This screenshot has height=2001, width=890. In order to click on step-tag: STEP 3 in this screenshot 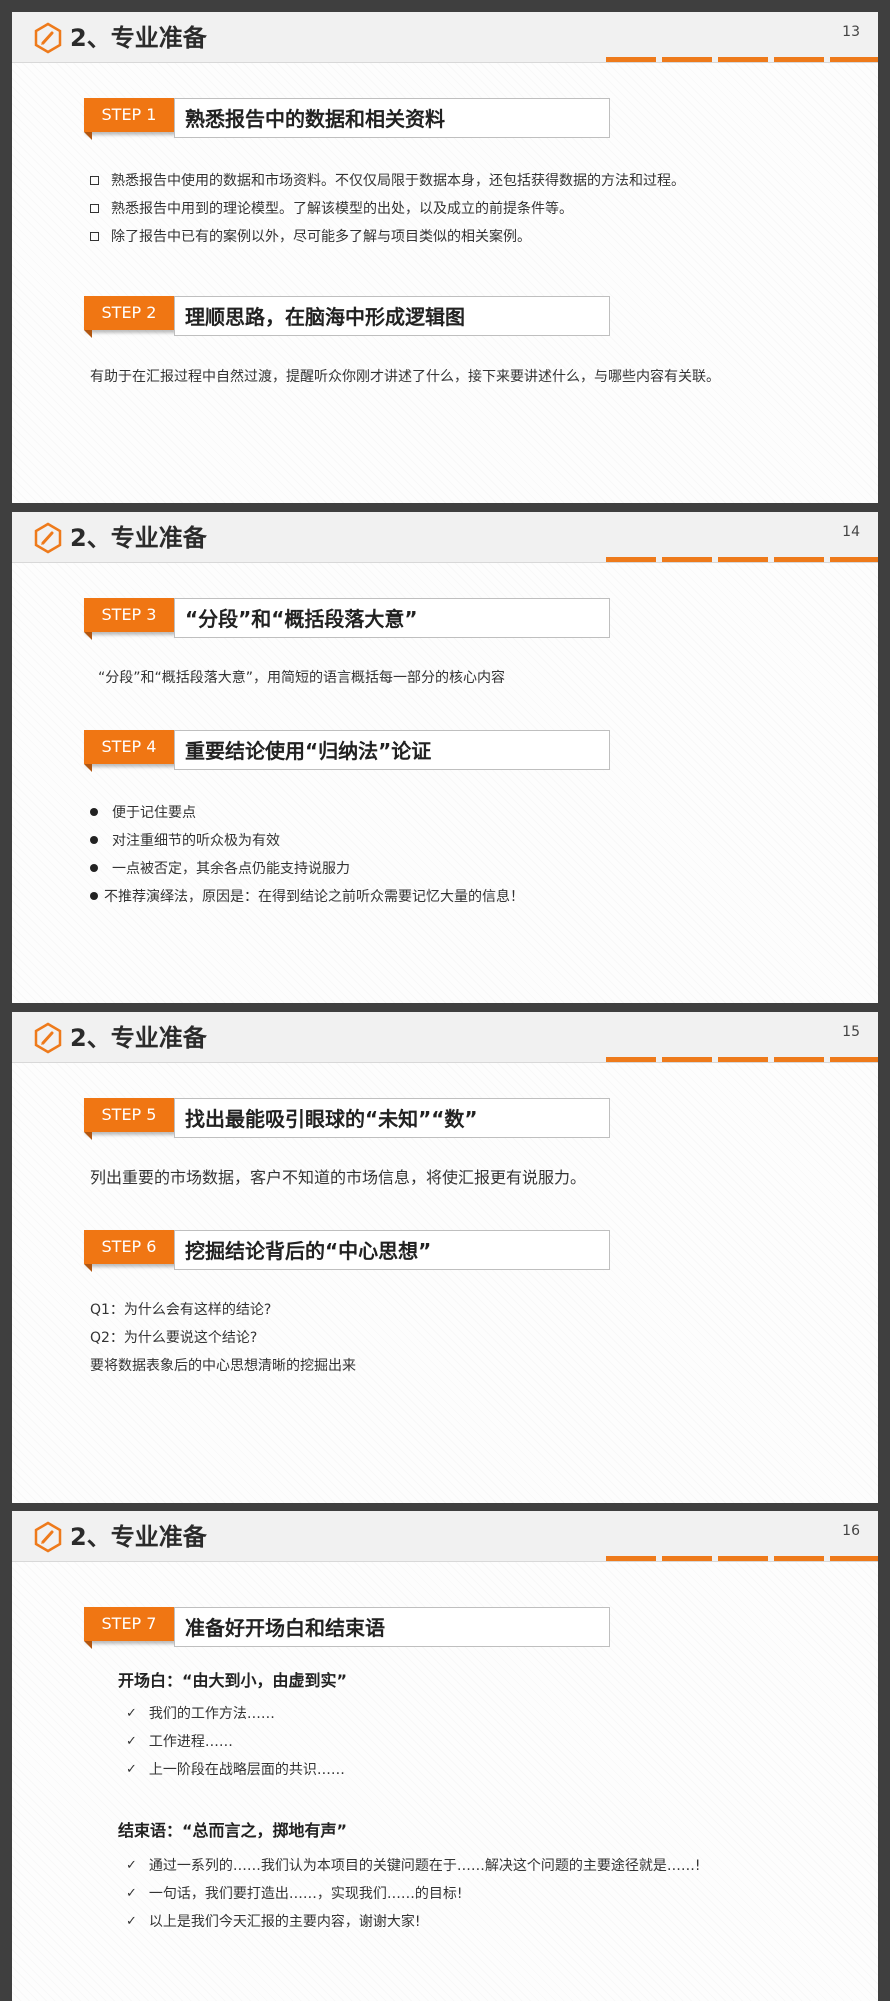, I will do `click(129, 619)`.